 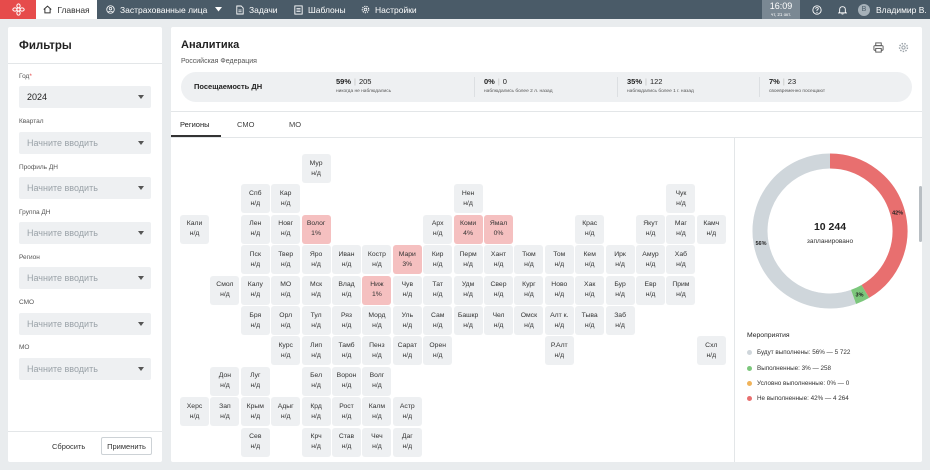 What do you see at coordinates (245, 124) in the screenshot?
I see `tab-smo: СМО` at bounding box center [245, 124].